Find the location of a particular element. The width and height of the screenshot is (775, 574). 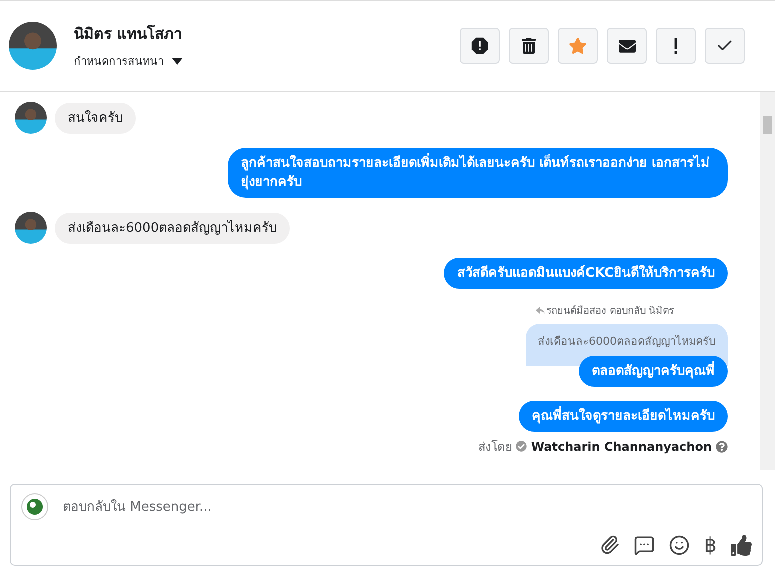

message-bubble: สวัสดีครับแอดมินแบงค์CKCยินดีให้บริการครับ is located at coordinates (586, 273).